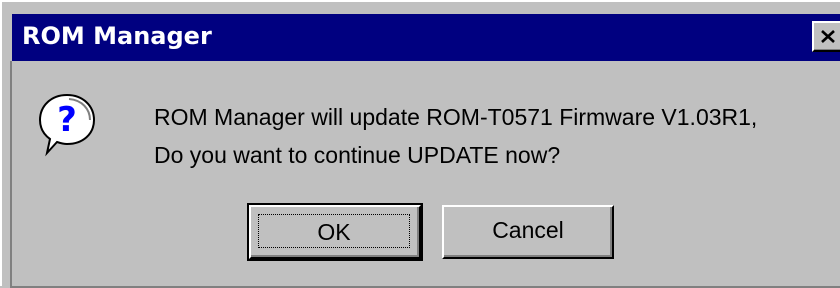  What do you see at coordinates (117, 36) in the screenshot?
I see `window-title: ROM Manager` at bounding box center [117, 36].